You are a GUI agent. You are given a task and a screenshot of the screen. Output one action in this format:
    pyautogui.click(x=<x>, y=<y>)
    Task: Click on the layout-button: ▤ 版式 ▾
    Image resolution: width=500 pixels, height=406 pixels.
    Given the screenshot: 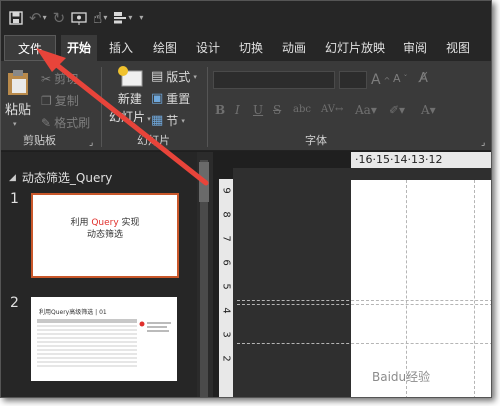 What is the action you would take?
    pyautogui.click(x=174, y=76)
    